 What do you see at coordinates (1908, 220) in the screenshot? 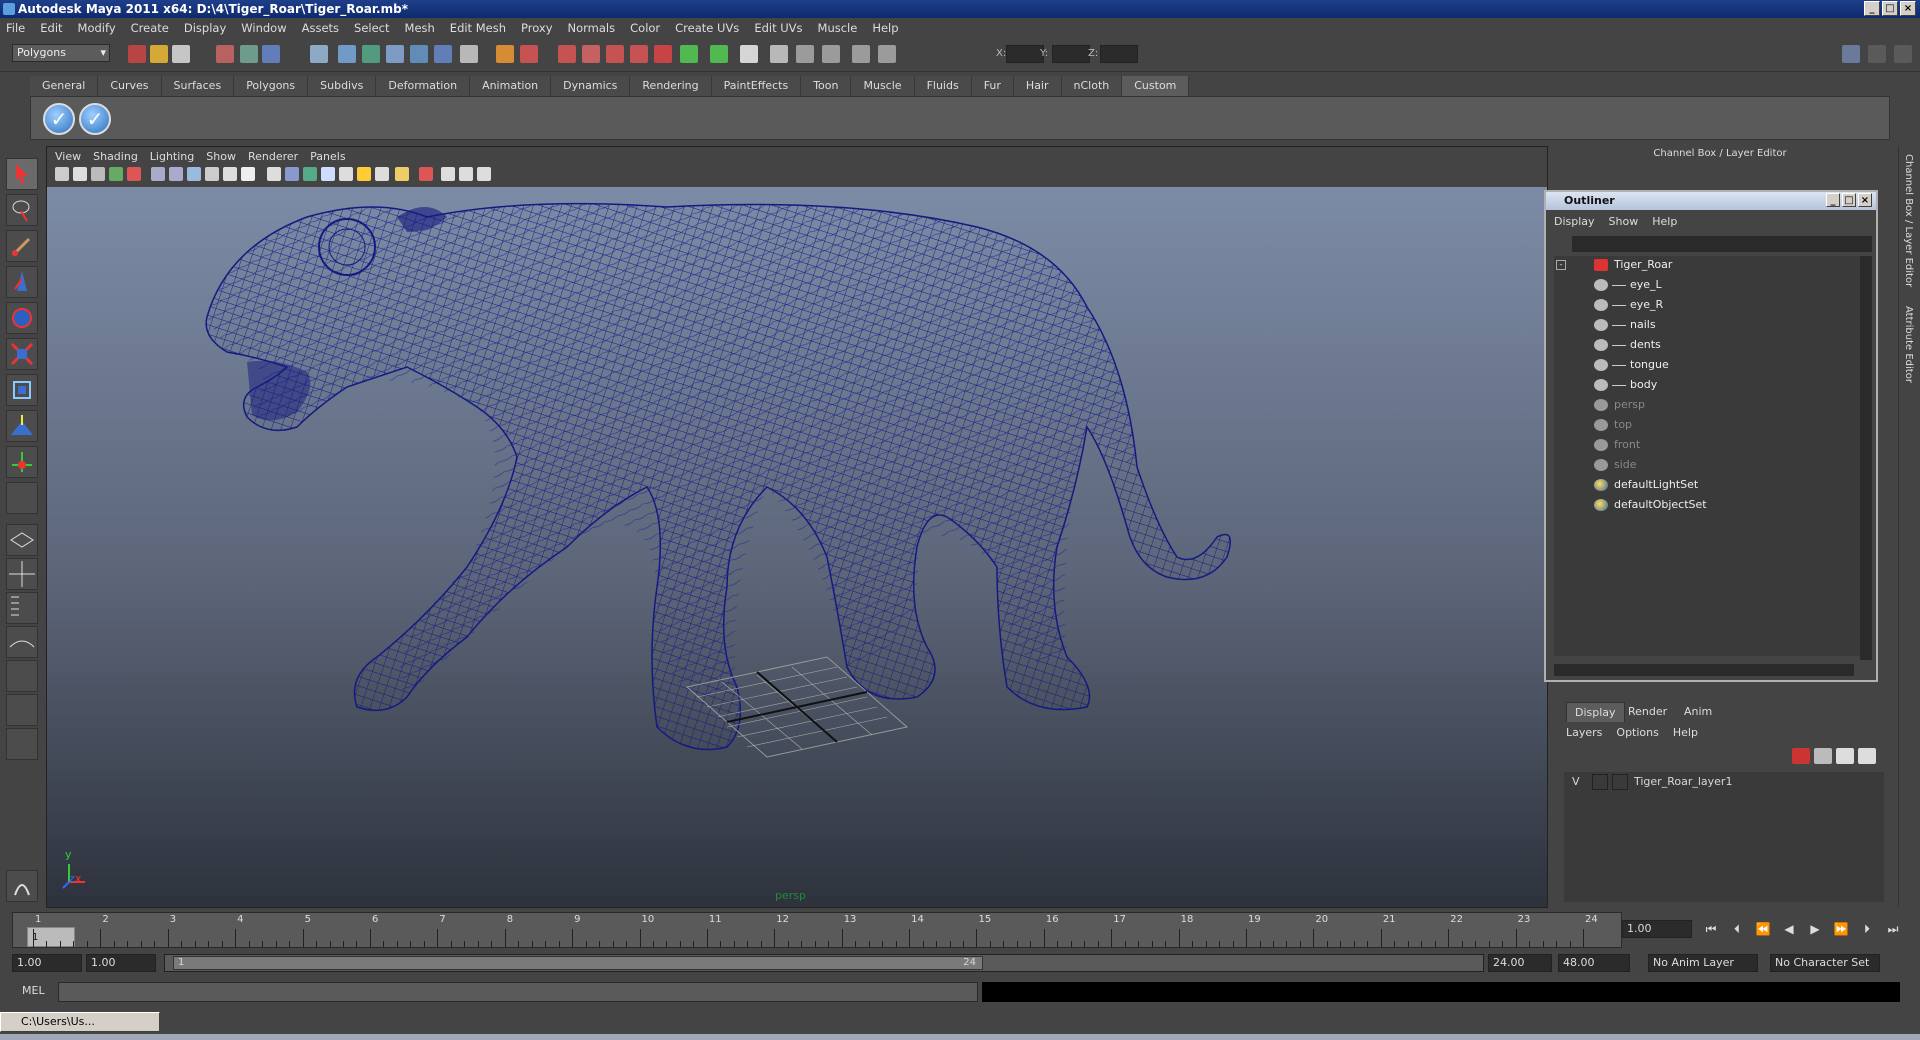
I see `channel-box-side-tab: Channel Box / Layer Editor` at bounding box center [1908, 220].